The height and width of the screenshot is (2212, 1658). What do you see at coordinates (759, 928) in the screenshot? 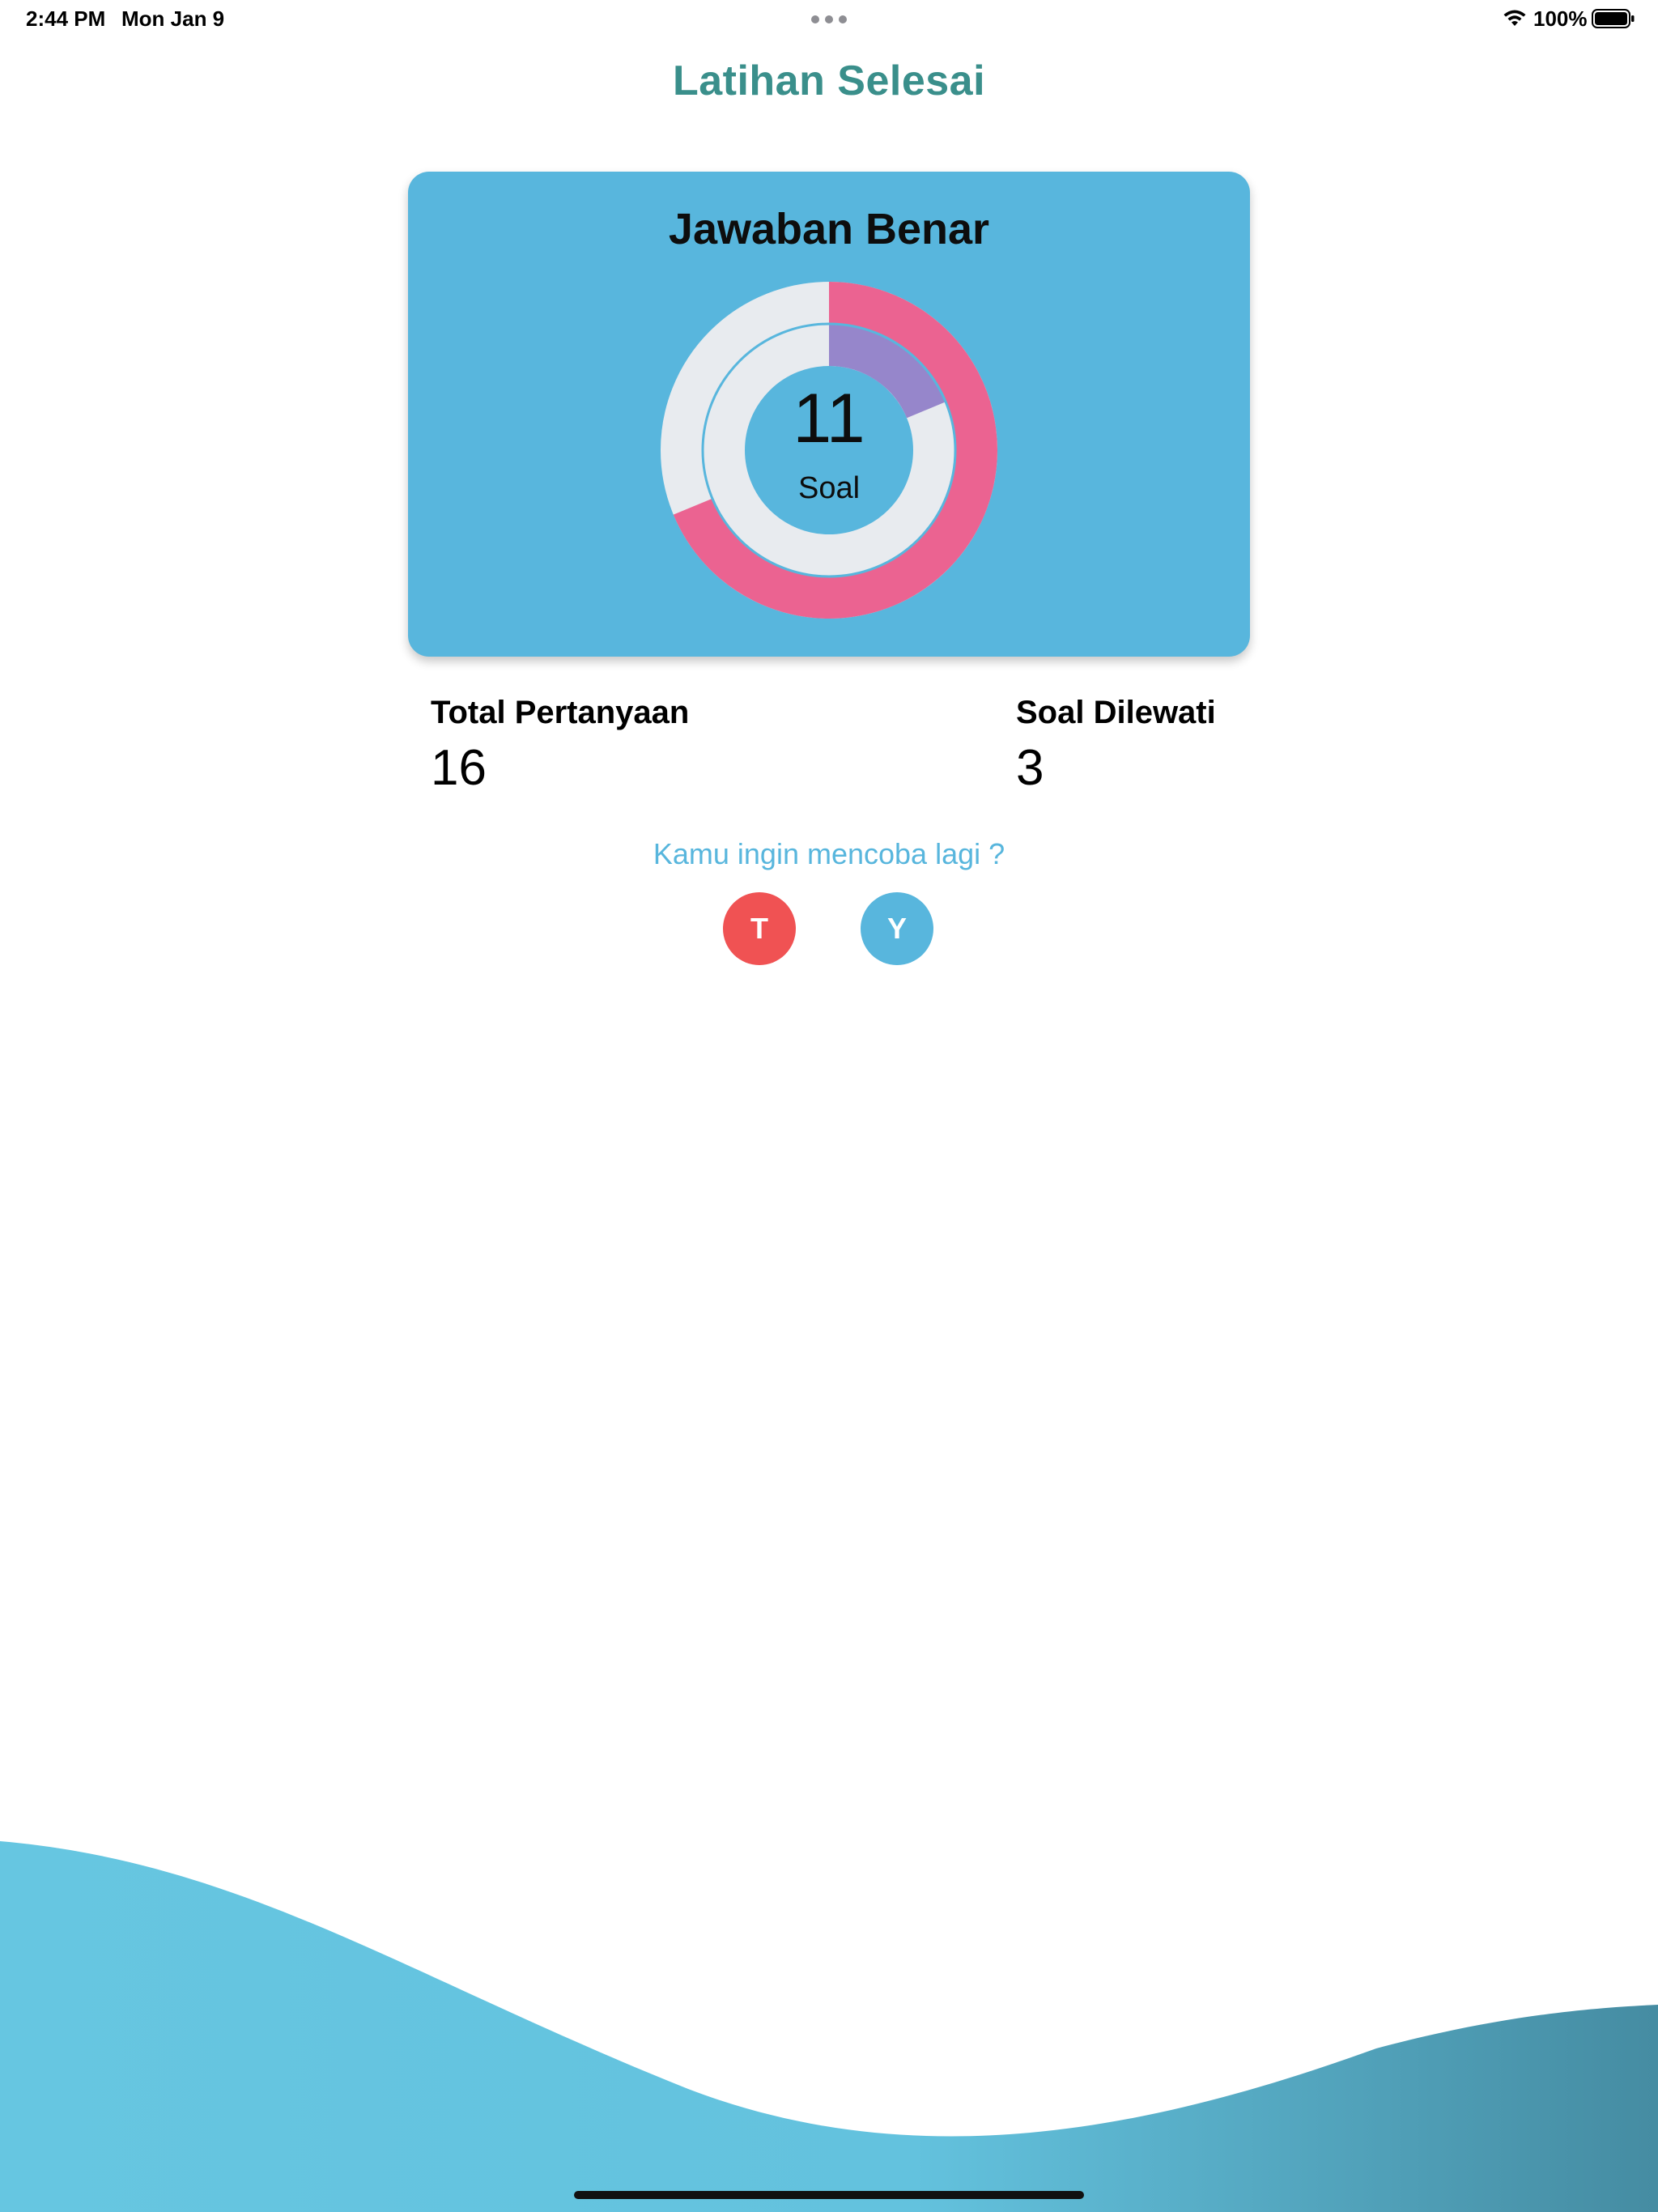
I see `no-button: T` at bounding box center [759, 928].